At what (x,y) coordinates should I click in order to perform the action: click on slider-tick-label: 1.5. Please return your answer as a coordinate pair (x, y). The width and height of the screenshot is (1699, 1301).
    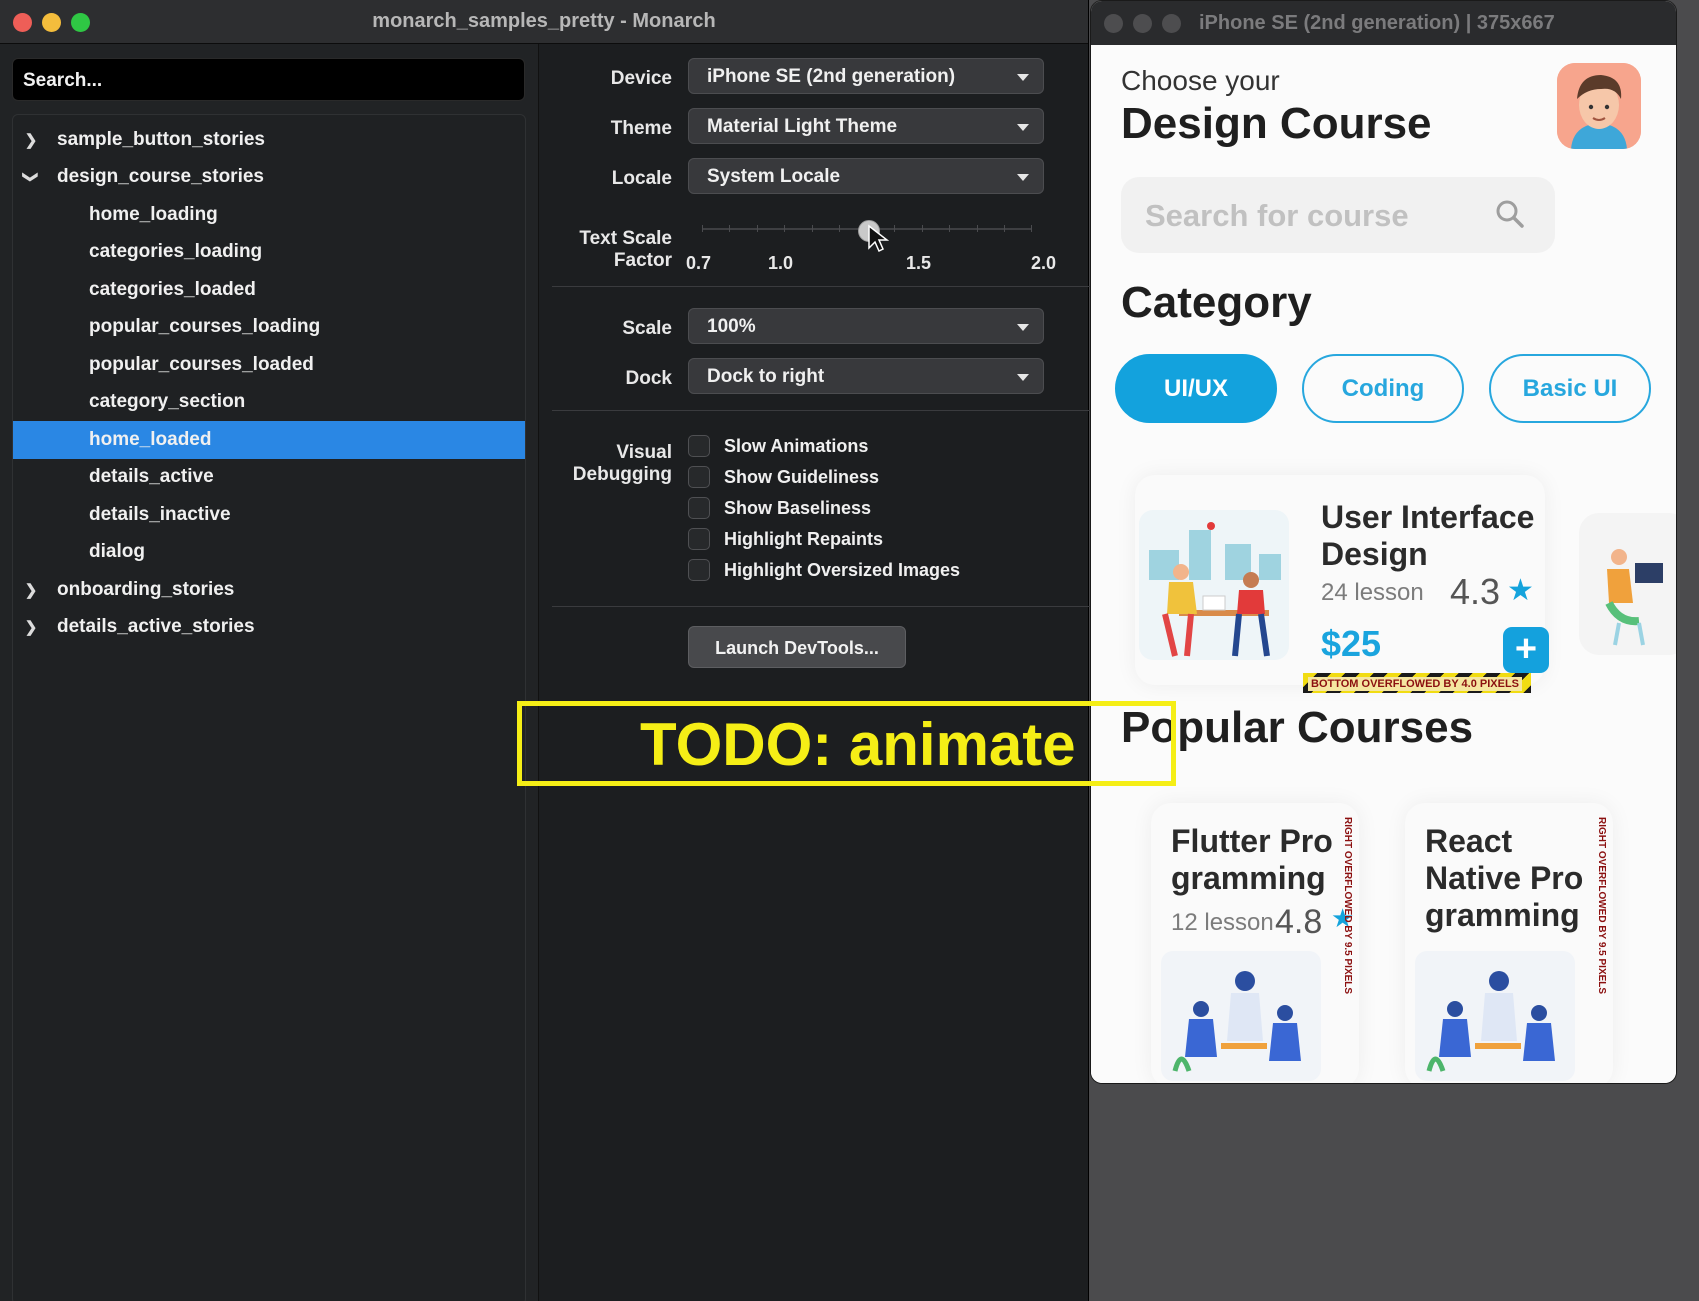
    Looking at the image, I should click on (919, 263).